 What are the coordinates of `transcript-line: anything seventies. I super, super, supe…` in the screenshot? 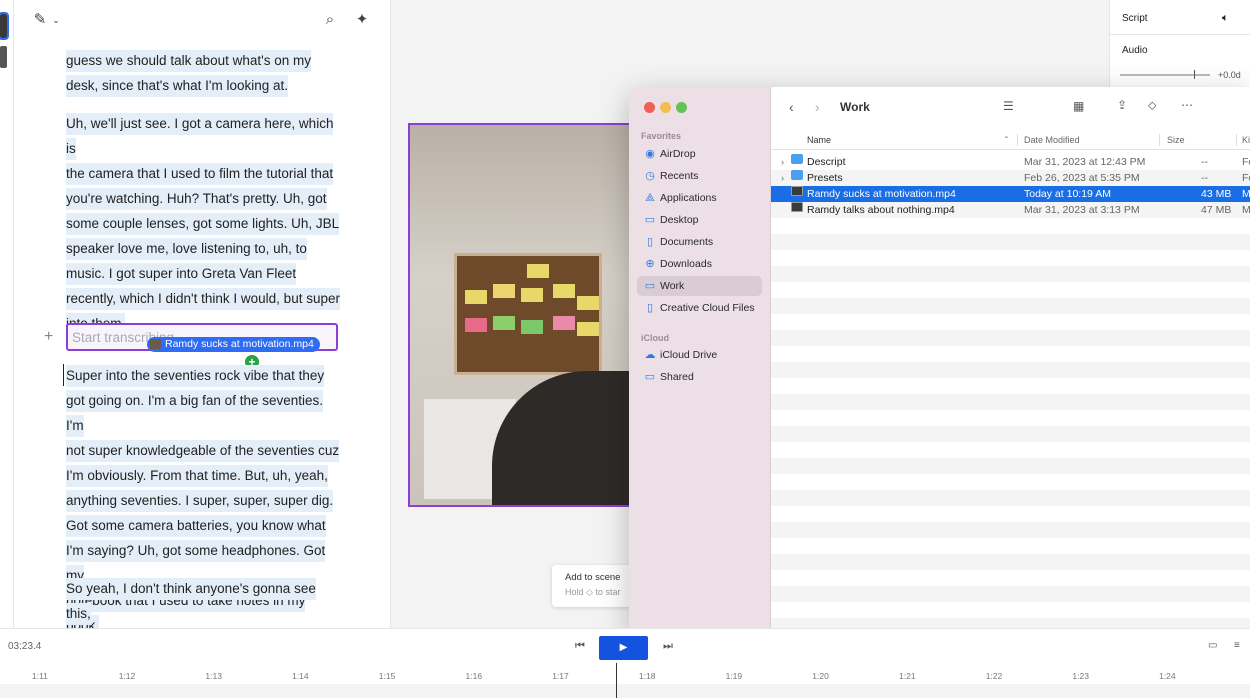 It's located at (200, 501).